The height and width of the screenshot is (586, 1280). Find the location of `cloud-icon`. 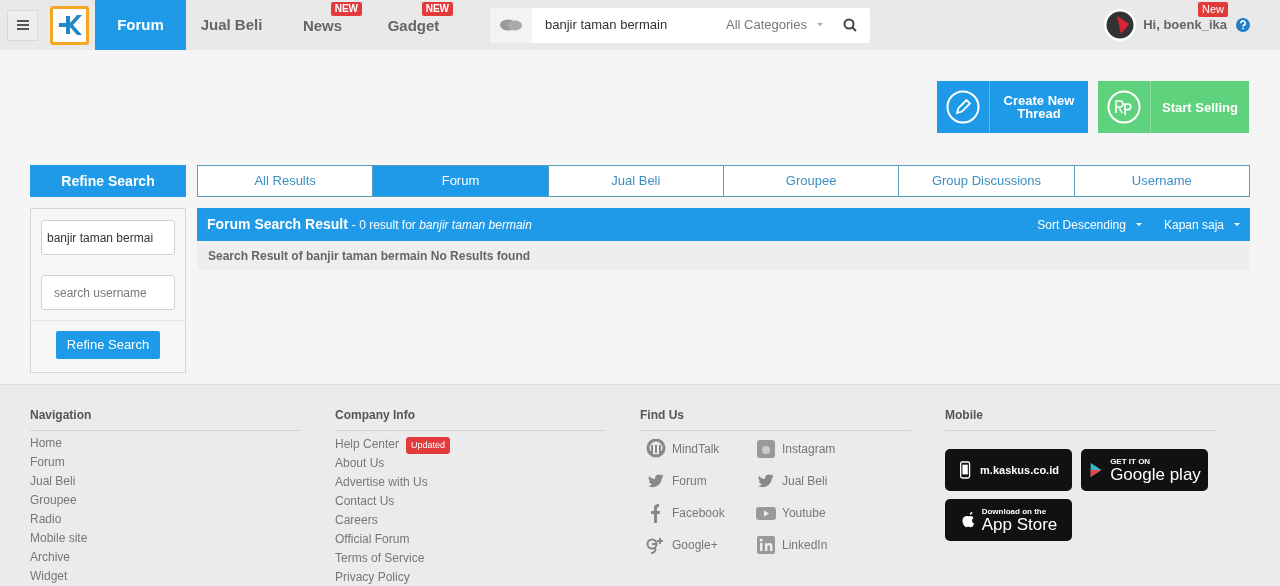

cloud-icon is located at coordinates (511, 25).